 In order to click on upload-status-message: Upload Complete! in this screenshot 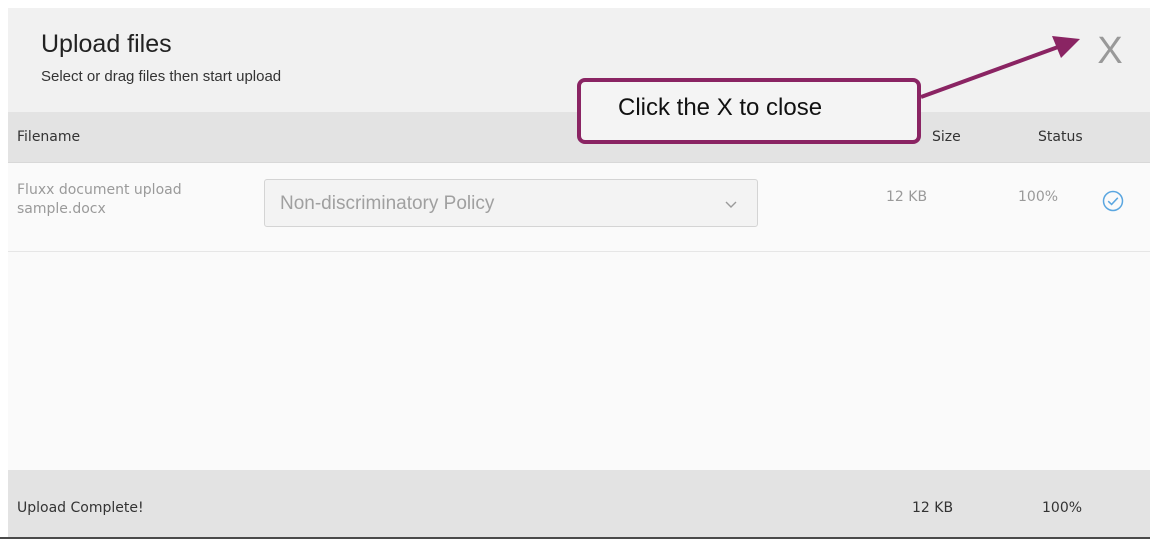, I will do `click(80, 508)`.